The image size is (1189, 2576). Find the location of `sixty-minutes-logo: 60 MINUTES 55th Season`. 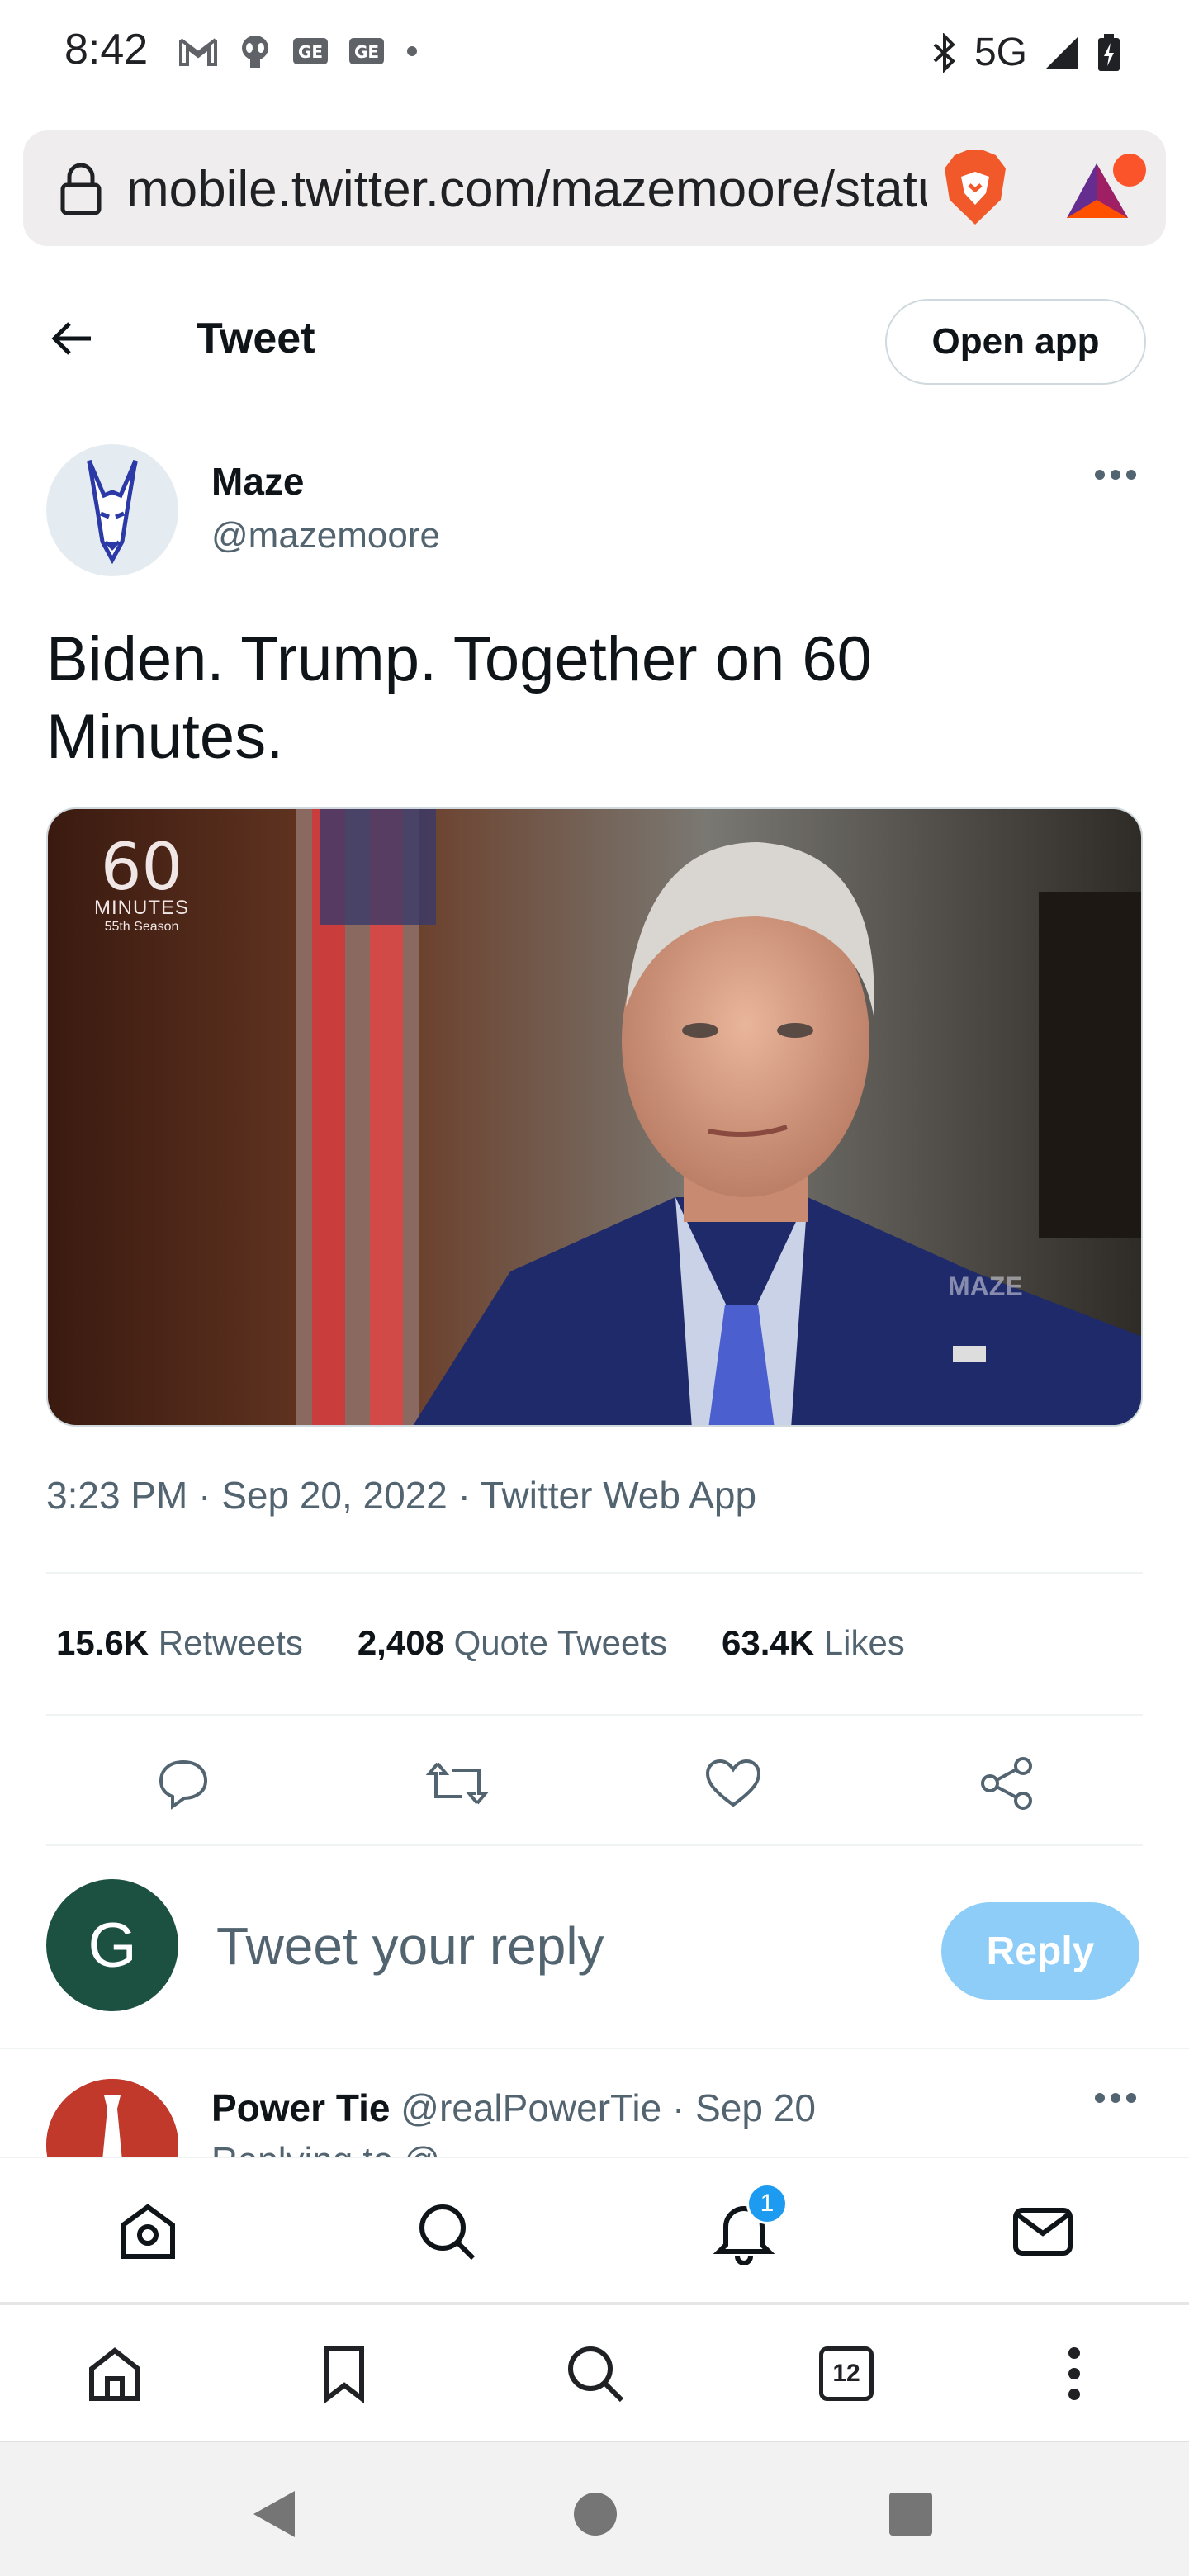

sixty-minutes-logo: 60 MINUTES 55th Season is located at coordinates (141, 883).